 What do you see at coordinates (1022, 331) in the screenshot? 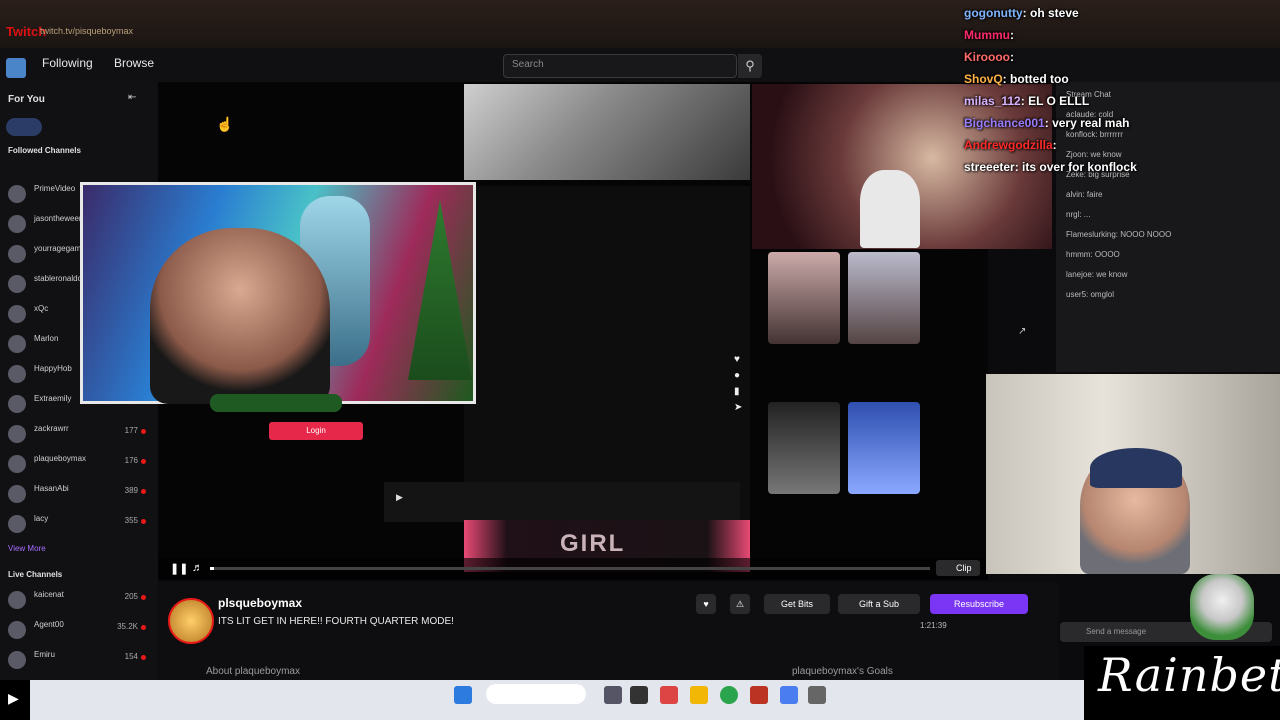
I see `expand-icon: ↗` at bounding box center [1022, 331].